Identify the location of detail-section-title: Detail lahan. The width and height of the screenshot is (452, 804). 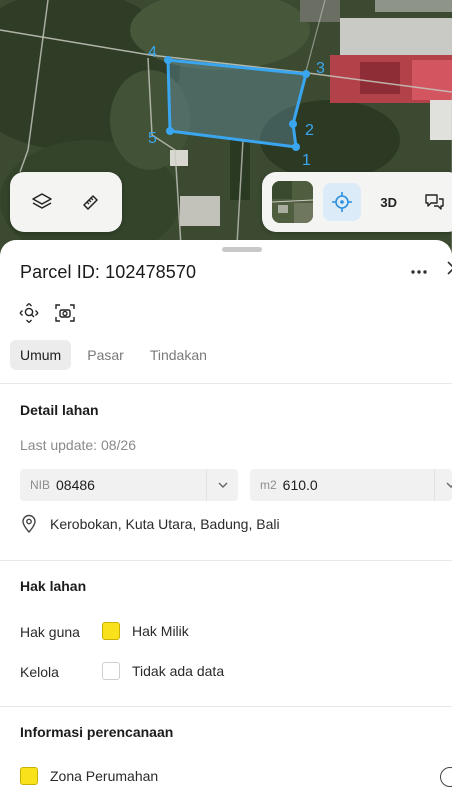
(59, 410).